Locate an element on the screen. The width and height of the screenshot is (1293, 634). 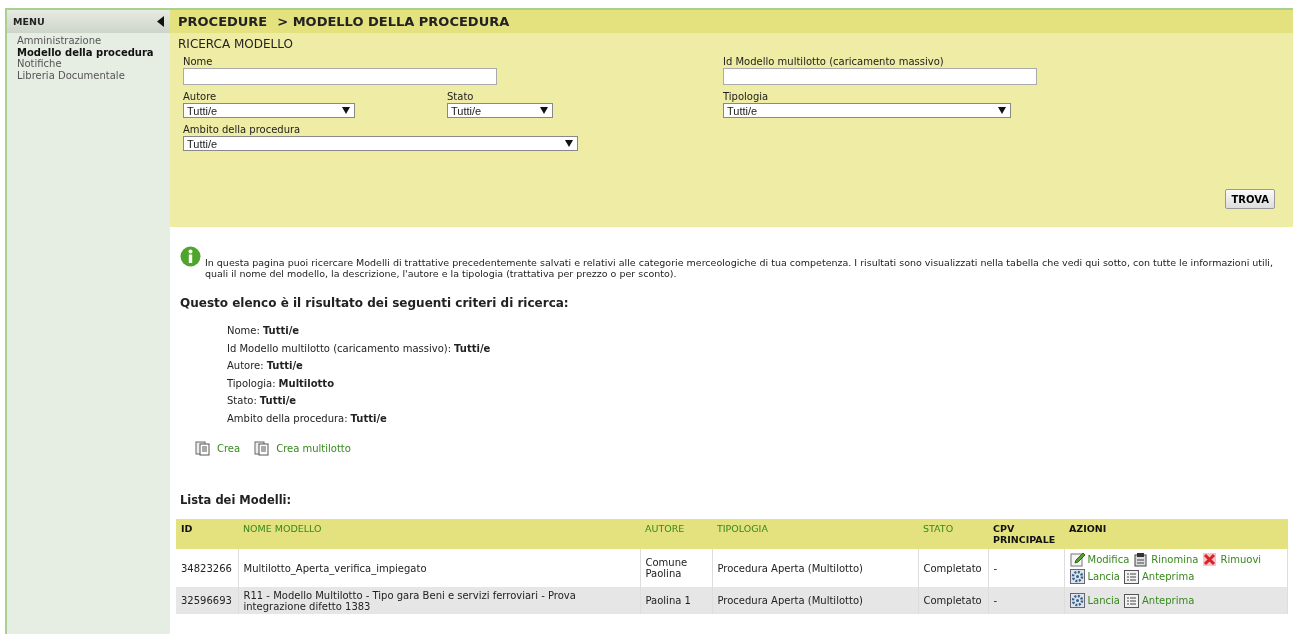
column-header: STATO is located at coordinates (953, 534).